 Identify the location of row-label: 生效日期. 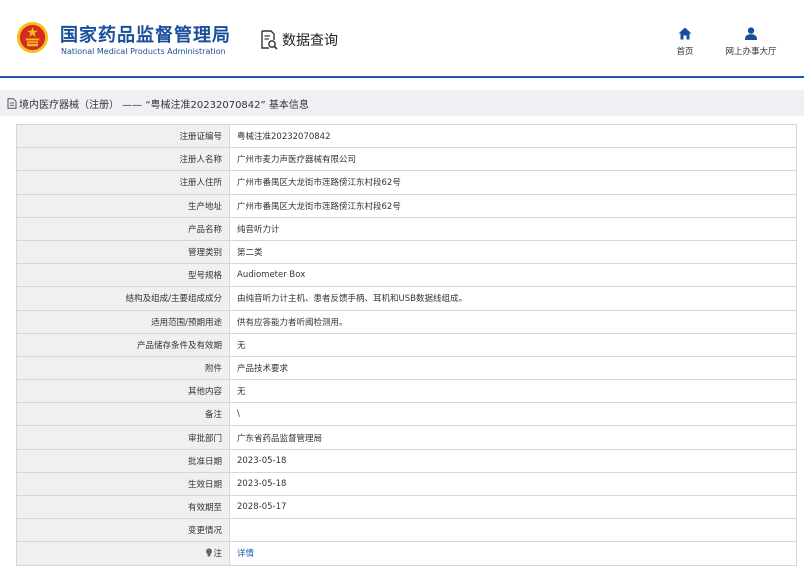
(123, 484).